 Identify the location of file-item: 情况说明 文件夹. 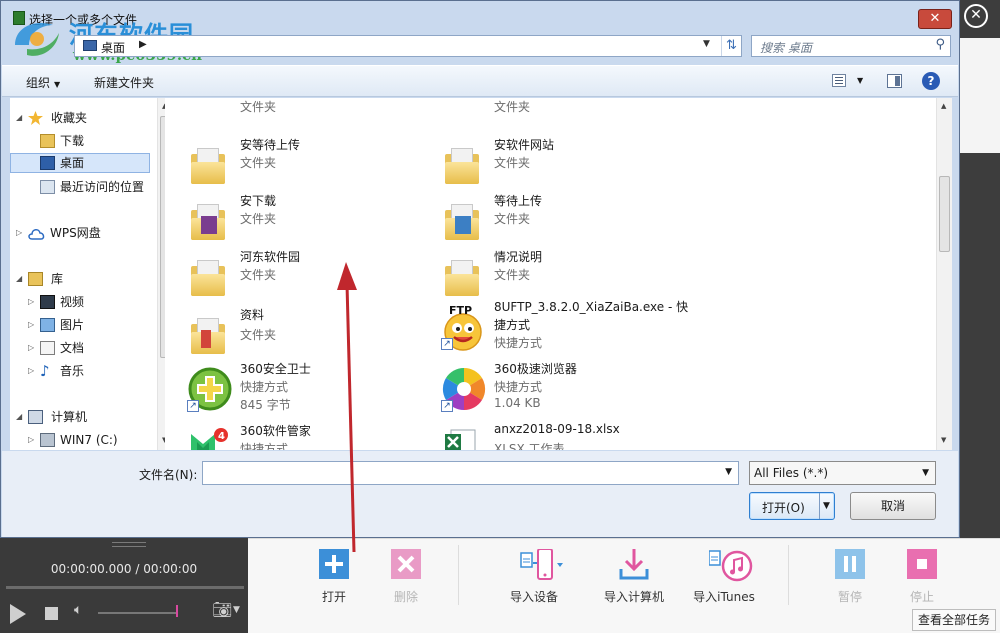
(539, 276).